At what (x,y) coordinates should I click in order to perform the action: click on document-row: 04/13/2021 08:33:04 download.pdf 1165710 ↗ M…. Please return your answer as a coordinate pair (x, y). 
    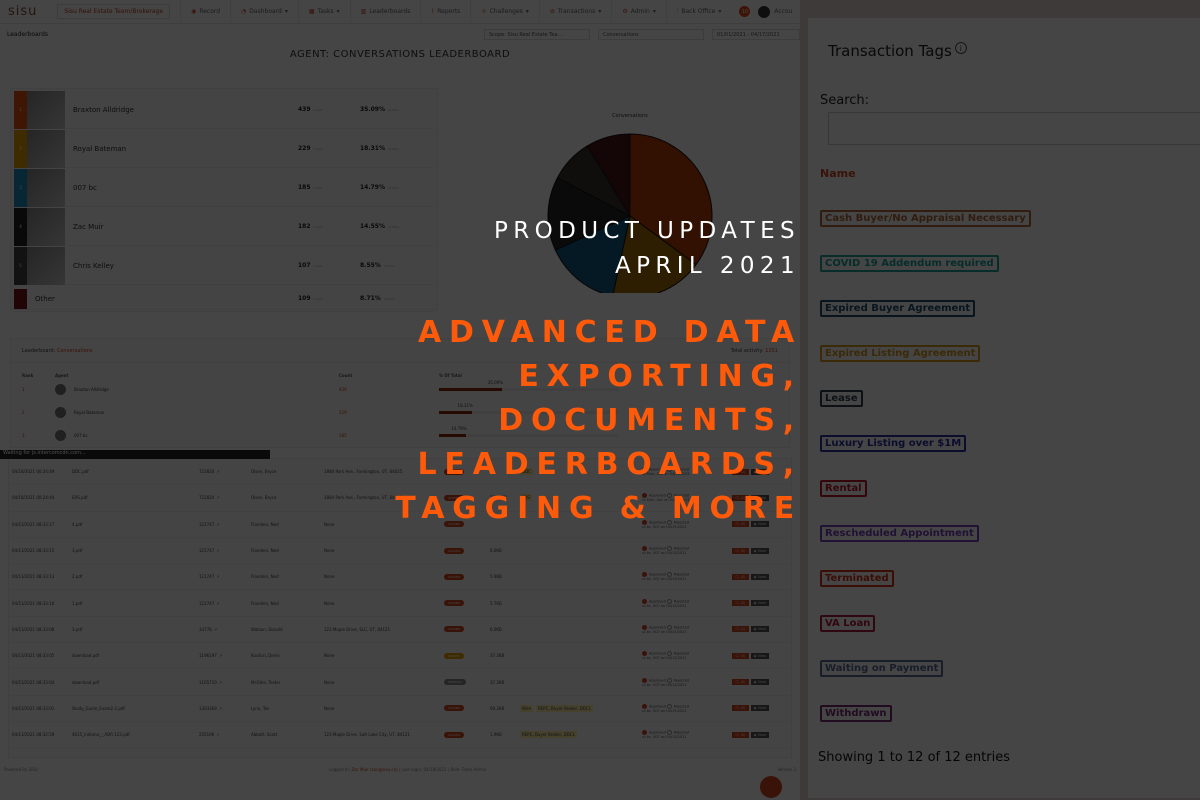
    Looking at the image, I should click on (400, 682).